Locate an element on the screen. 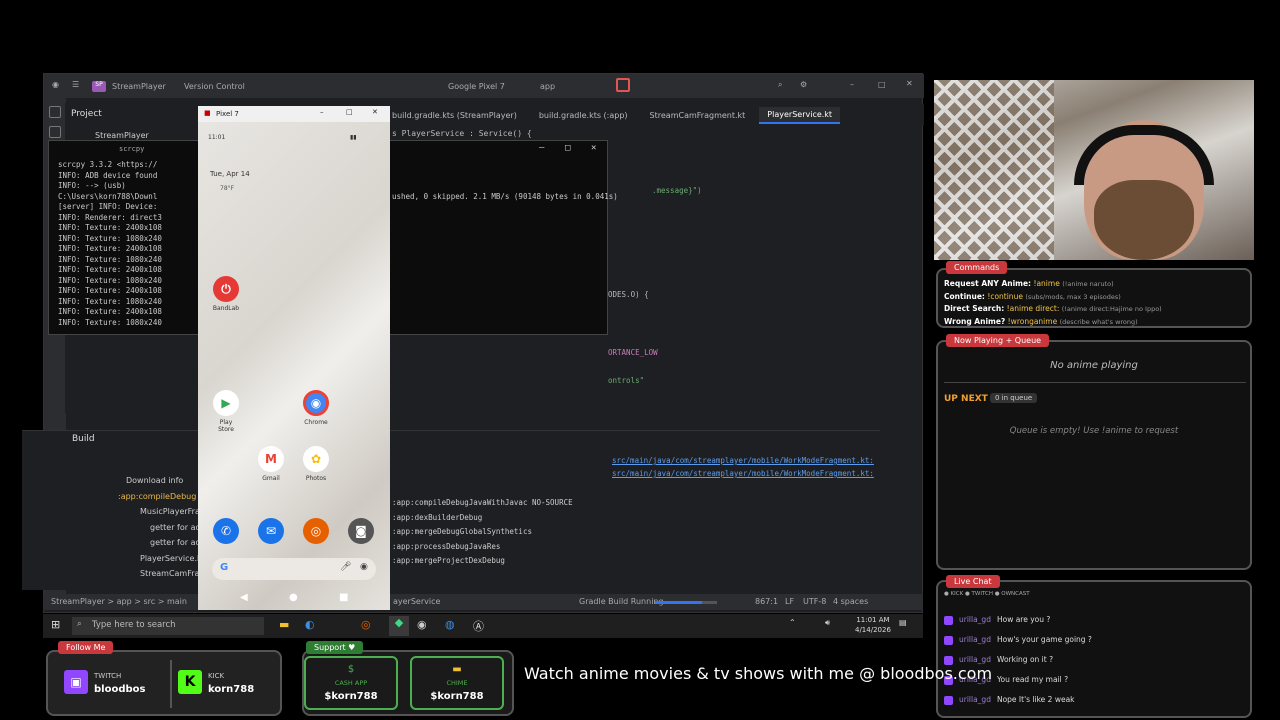  app-taskbar-icon-2: Ⓐ is located at coordinates (478, 626).